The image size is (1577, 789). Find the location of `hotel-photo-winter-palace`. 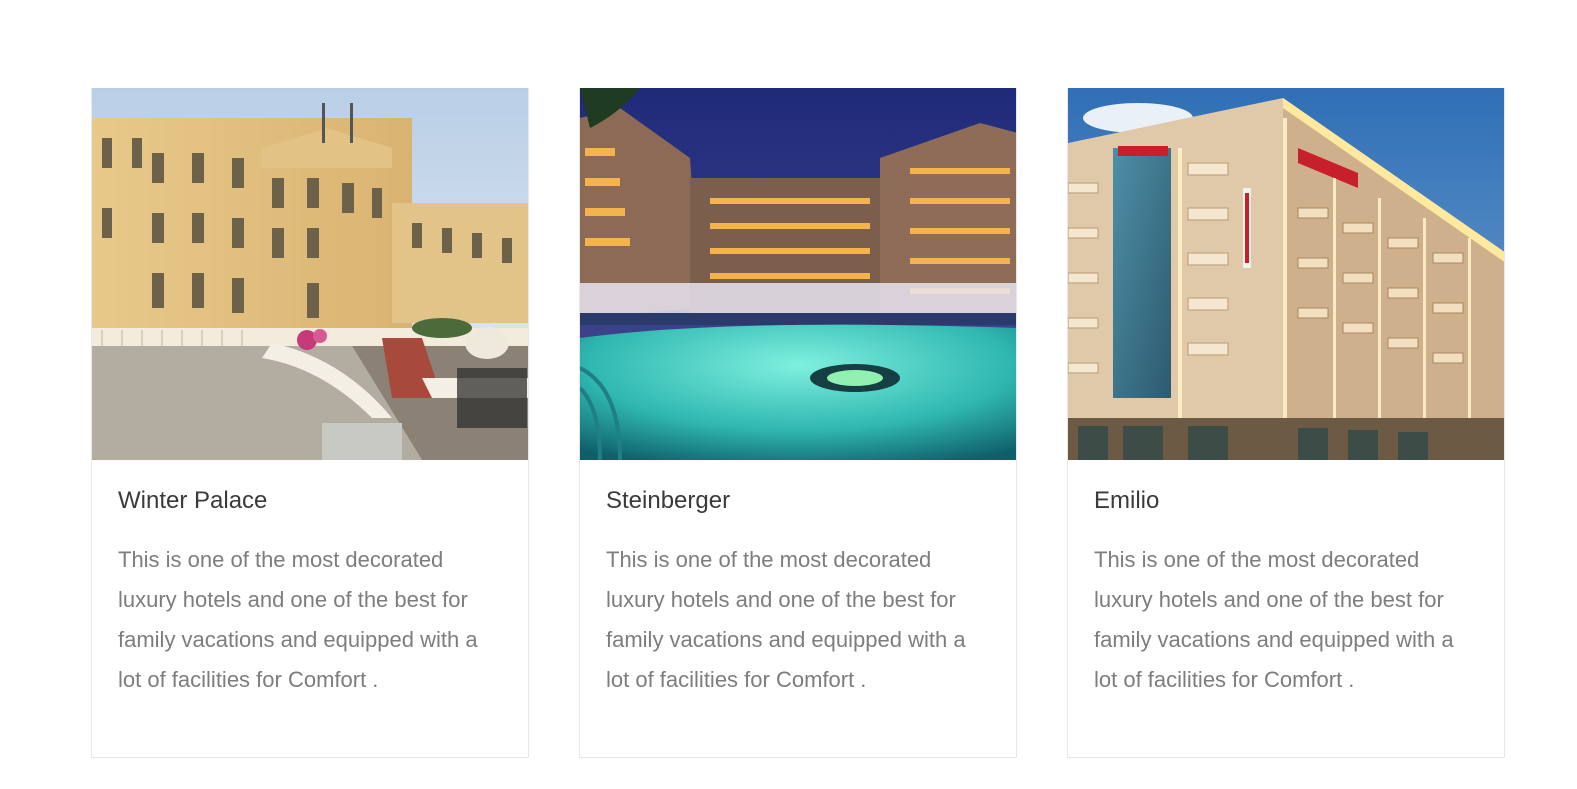

hotel-photo-winter-palace is located at coordinates (310, 274).